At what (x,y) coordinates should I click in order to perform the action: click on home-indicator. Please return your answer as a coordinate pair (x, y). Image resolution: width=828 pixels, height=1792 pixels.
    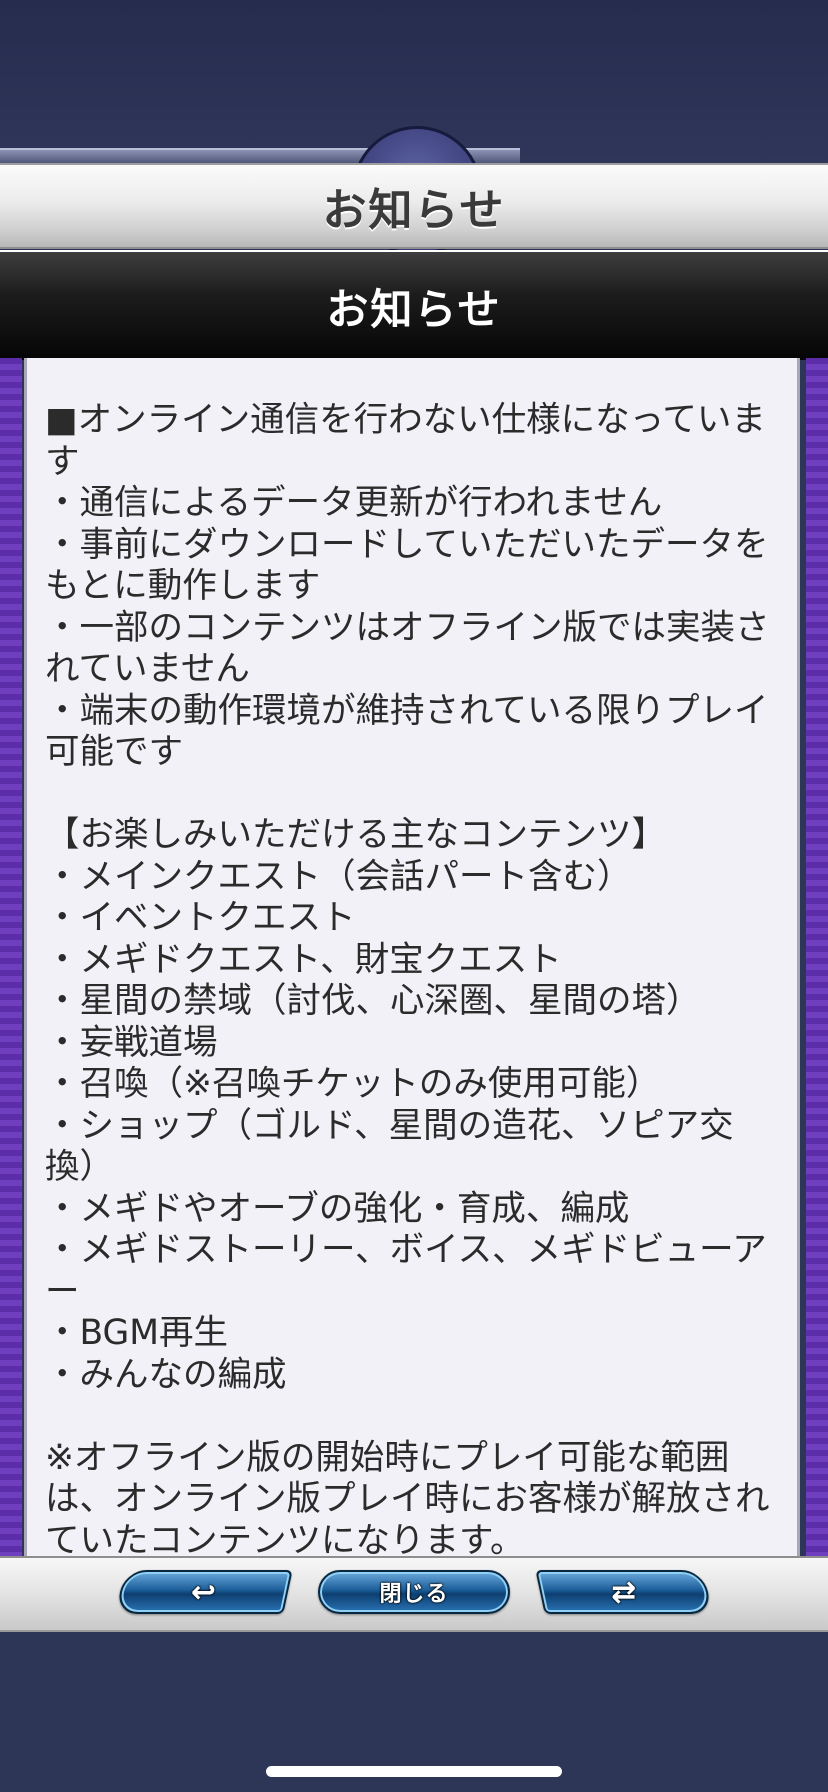
    Looking at the image, I should click on (414, 1771).